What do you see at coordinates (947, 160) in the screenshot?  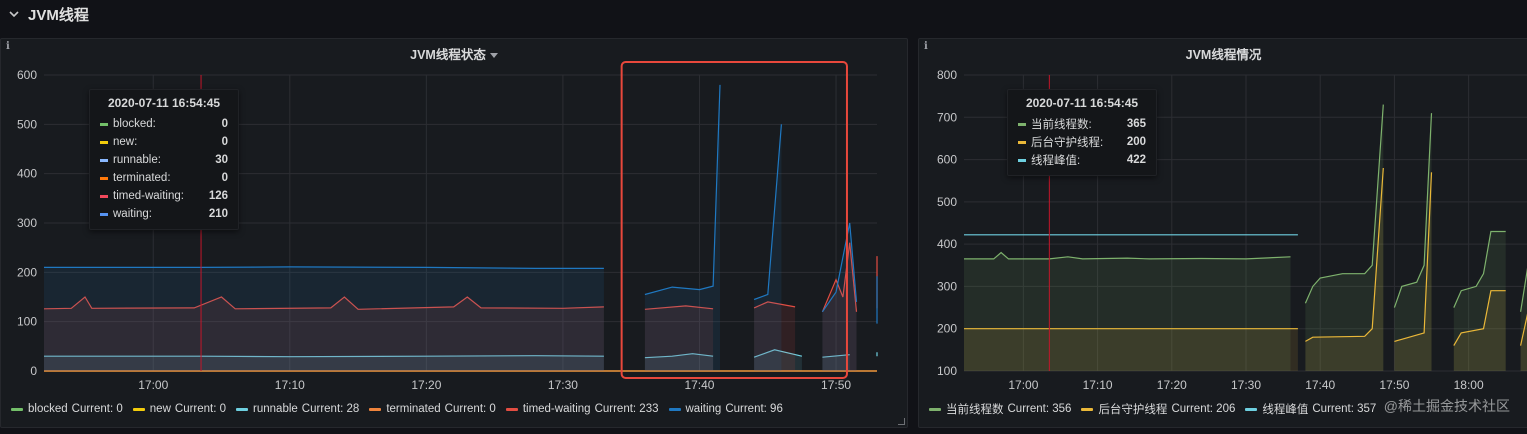 I see `y-tick-label: 600` at bounding box center [947, 160].